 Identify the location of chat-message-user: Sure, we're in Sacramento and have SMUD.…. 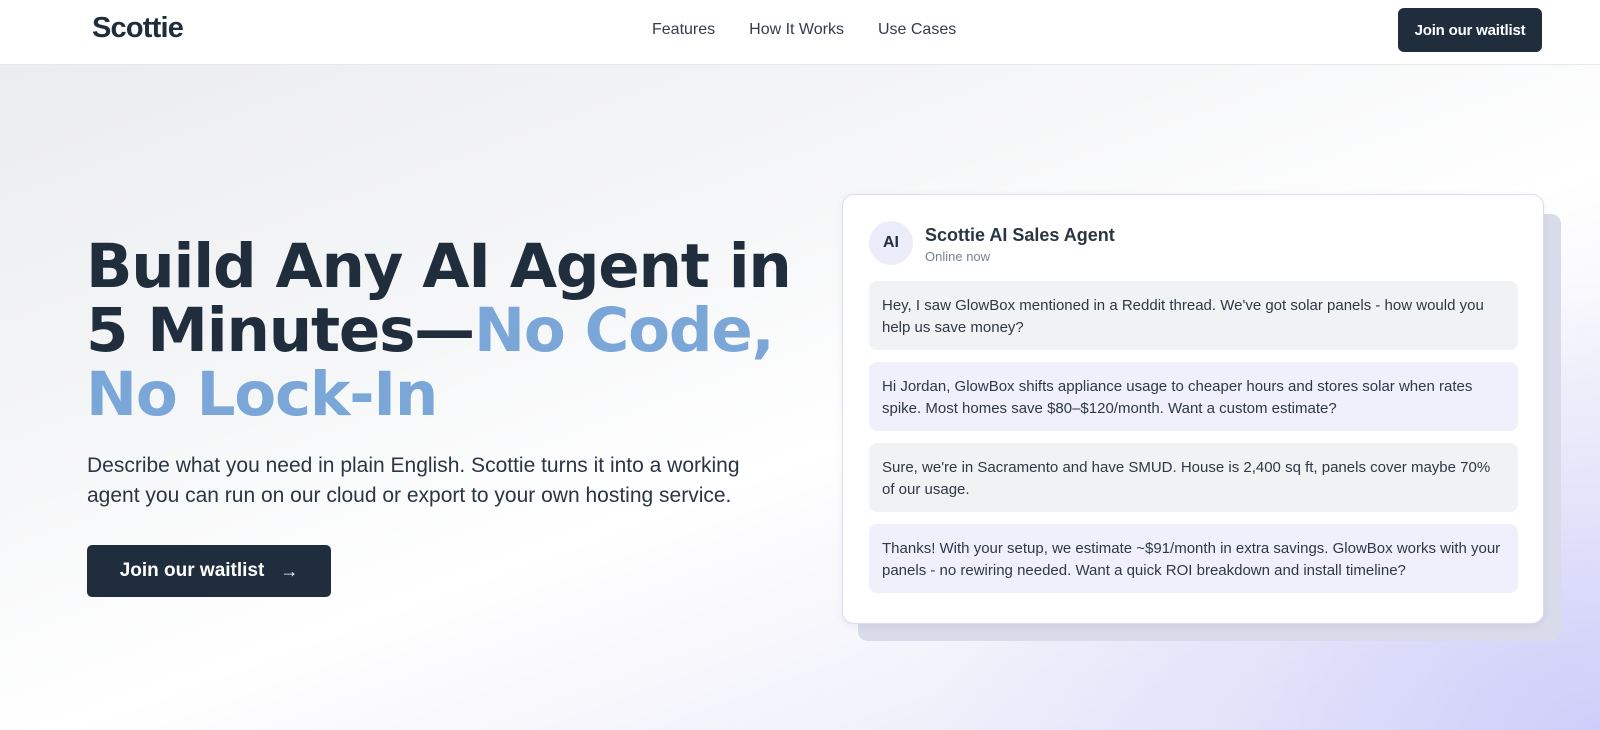
(1193, 477).